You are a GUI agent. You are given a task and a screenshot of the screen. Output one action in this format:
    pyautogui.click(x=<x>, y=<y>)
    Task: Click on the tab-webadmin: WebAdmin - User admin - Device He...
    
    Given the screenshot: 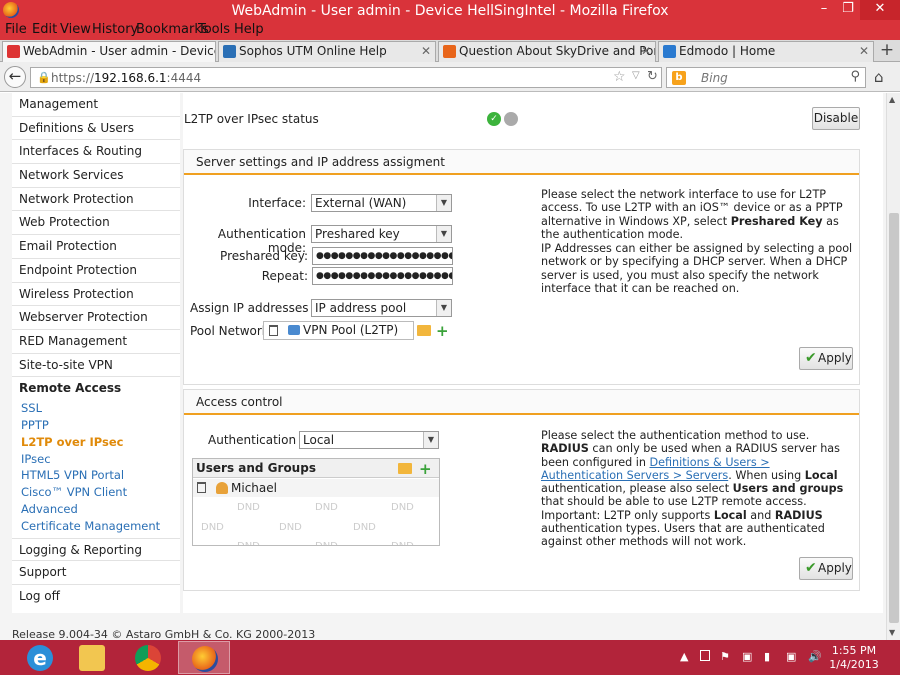 What is the action you would take?
    pyautogui.click(x=109, y=51)
    